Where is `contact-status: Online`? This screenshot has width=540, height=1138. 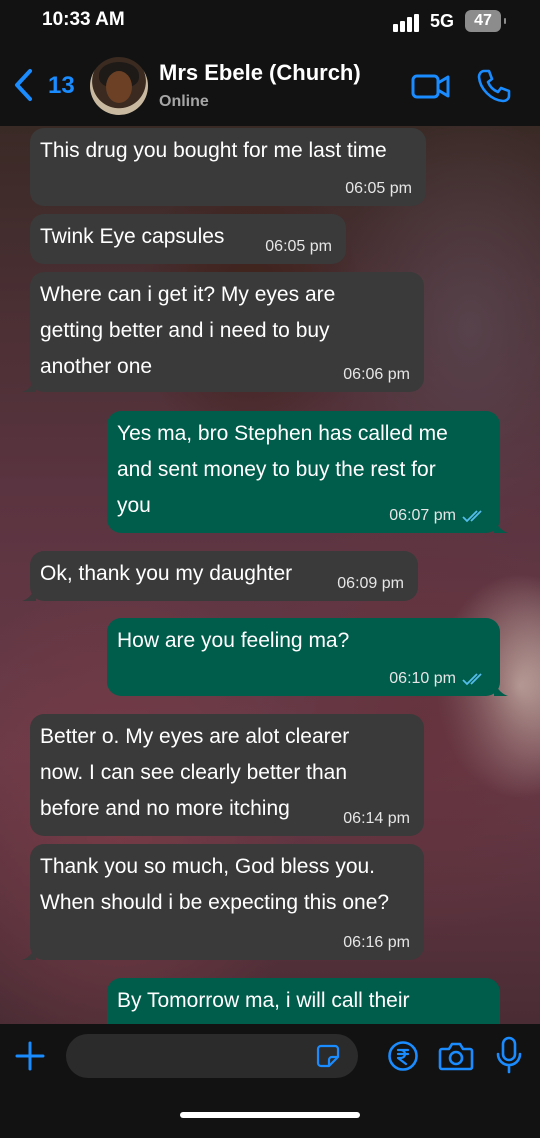
contact-status: Online is located at coordinates (184, 101).